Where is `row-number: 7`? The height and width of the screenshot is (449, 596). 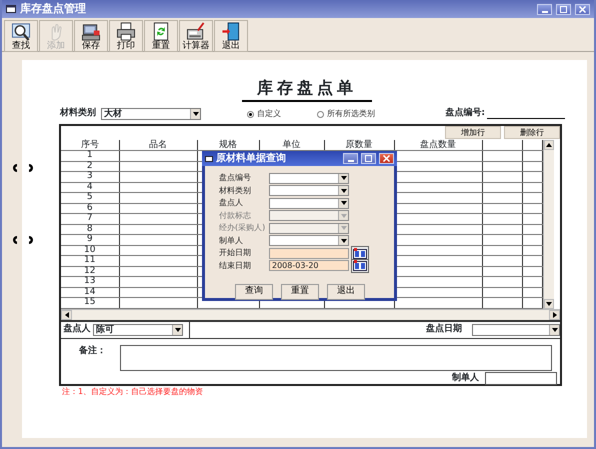 row-number: 7 is located at coordinates (90, 219).